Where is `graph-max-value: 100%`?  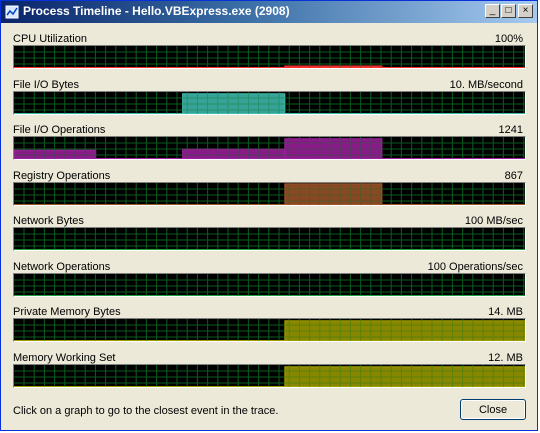
graph-max-value: 100% is located at coordinates (508, 39).